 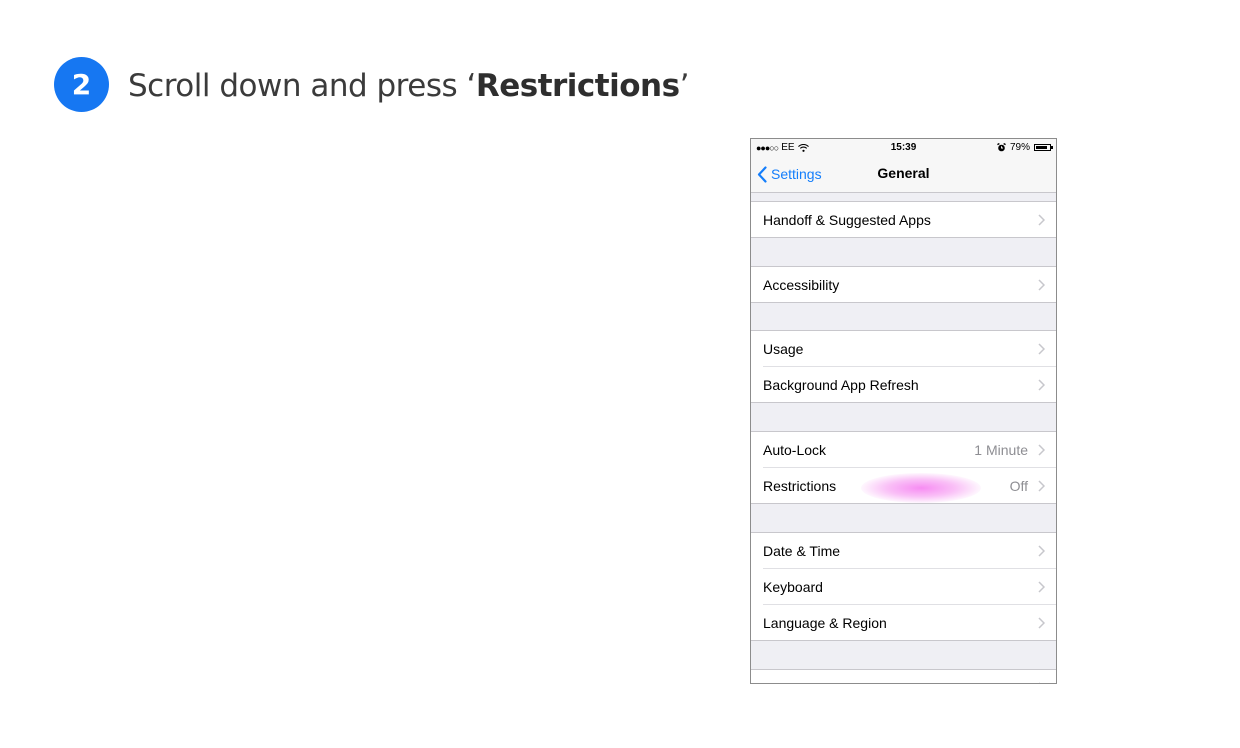 I want to click on row-label: Auto-Lock, so click(x=795, y=450).